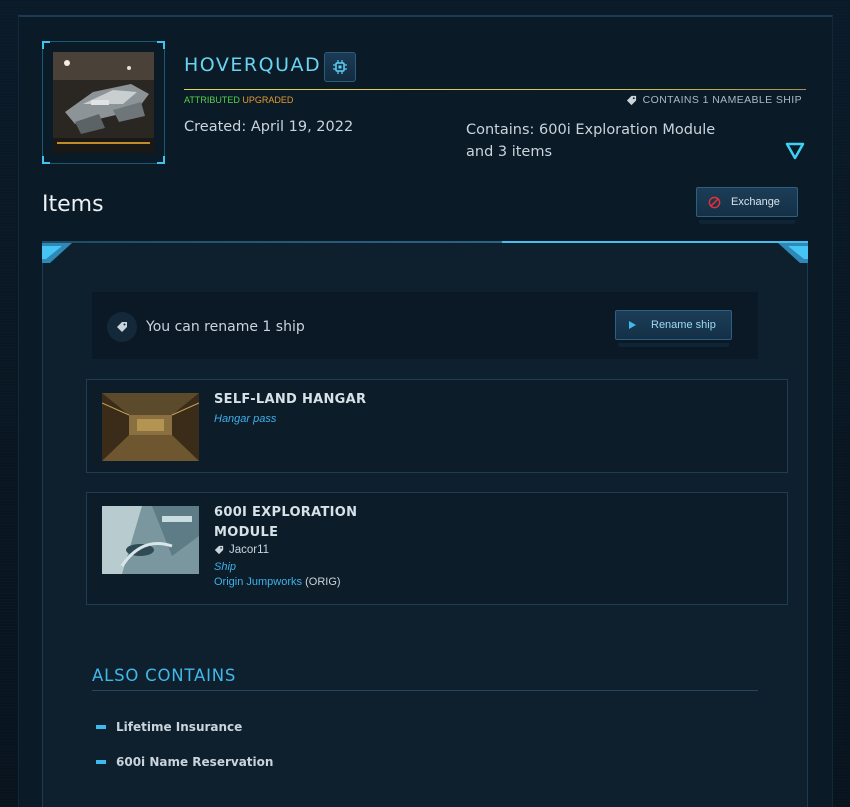 The image size is (850, 807). What do you see at coordinates (683, 325) in the screenshot?
I see `rename-ship-label: Rename ship` at bounding box center [683, 325].